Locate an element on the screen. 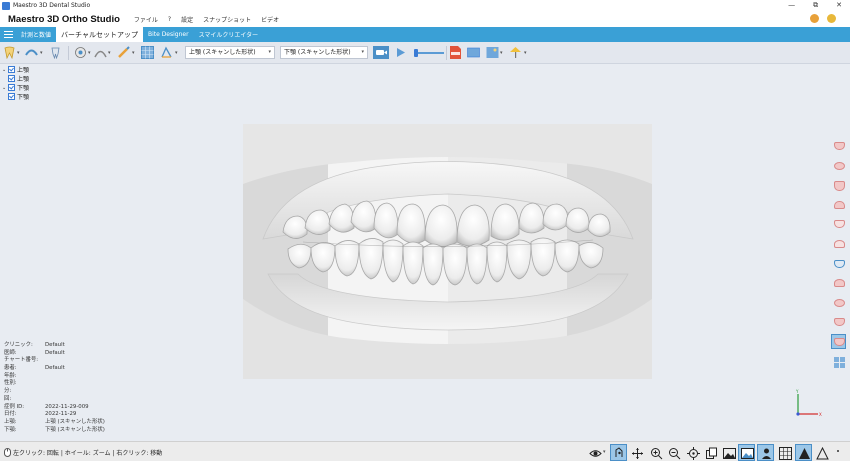 Image resolution: width=850 pixels, height=461 pixels. tree-node-label: 上顎 is located at coordinates (23, 70).